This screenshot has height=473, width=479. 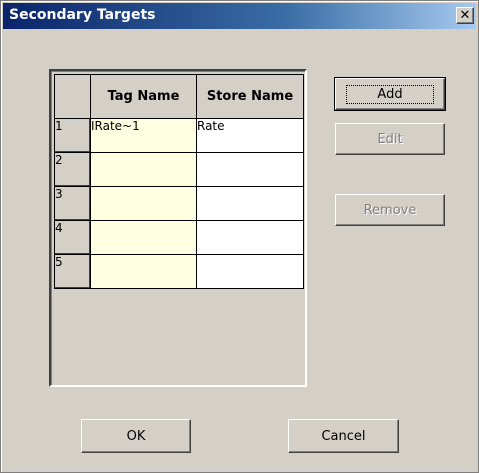 I want to click on edit-button-label: Edit, so click(x=390, y=139).